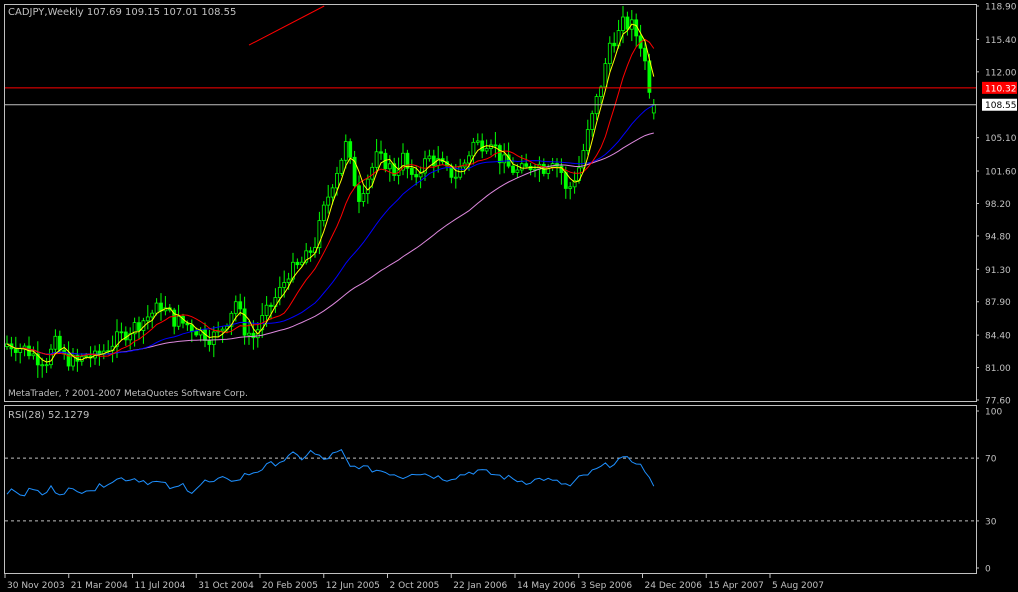  I want to click on price-tick-label: 87.90, so click(998, 303).